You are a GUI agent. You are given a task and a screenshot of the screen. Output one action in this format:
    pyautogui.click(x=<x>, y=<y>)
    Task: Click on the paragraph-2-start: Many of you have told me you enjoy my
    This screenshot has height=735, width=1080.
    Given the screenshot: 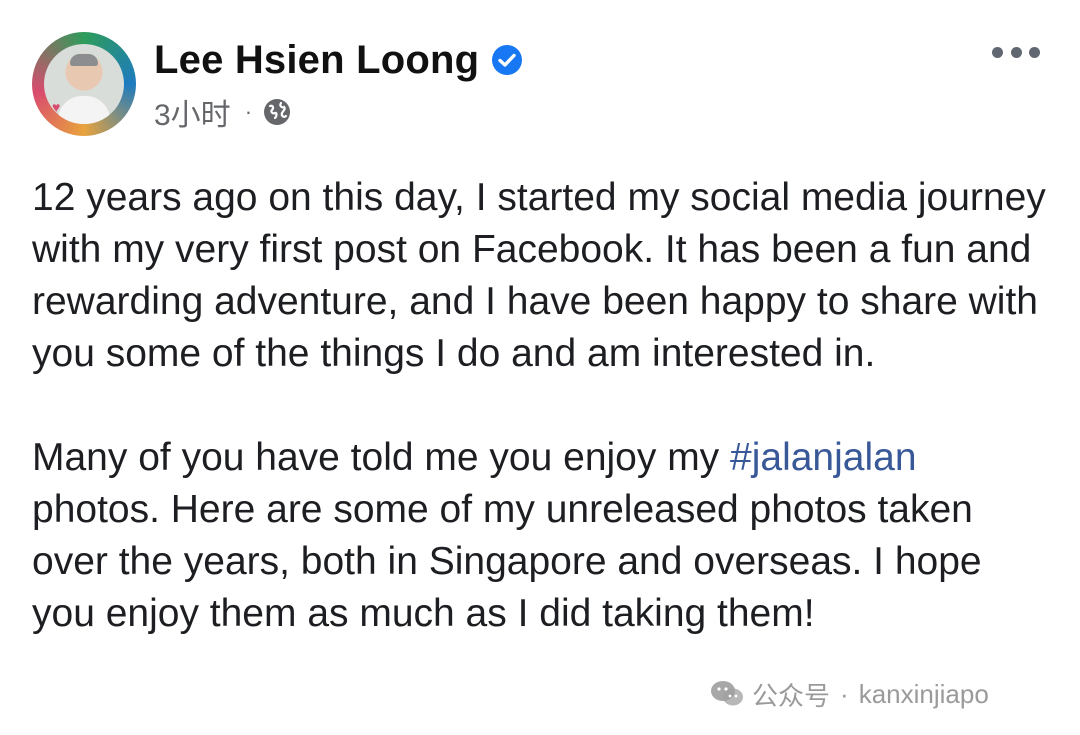 What is the action you would take?
    pyautogui.click(x=381, y=457)
    